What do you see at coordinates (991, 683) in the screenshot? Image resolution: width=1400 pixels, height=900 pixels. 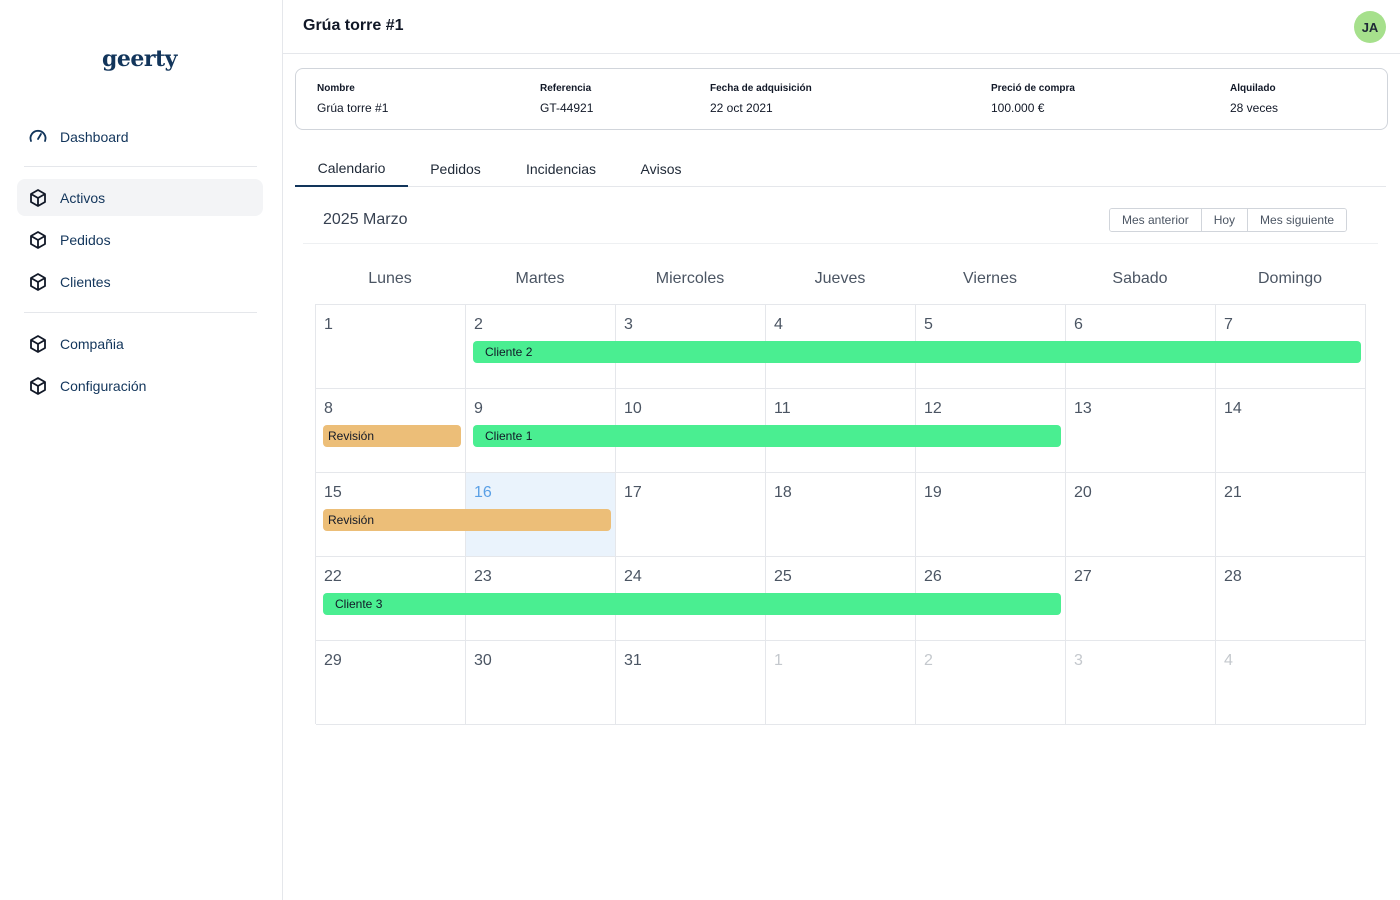 I see `calendar-day-cell: 2` at bounding box center [991, 683].